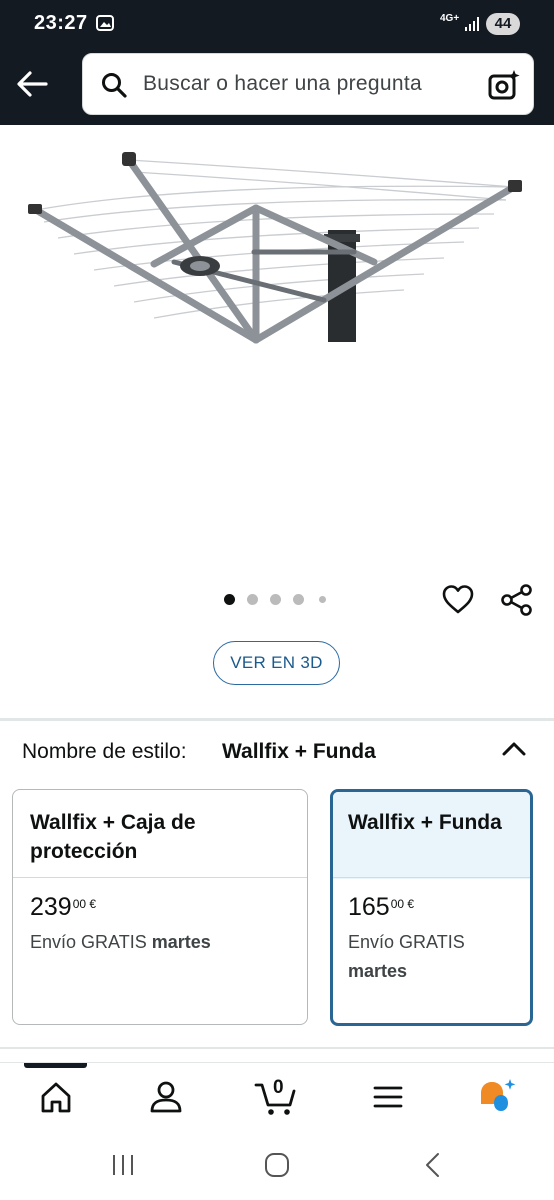 The width and height of the screenshot is (554, 1200). What do you see at coordinates (369, 907) in the screenshot?
I see `price-whole: 165` at bounding box center [369, 907].